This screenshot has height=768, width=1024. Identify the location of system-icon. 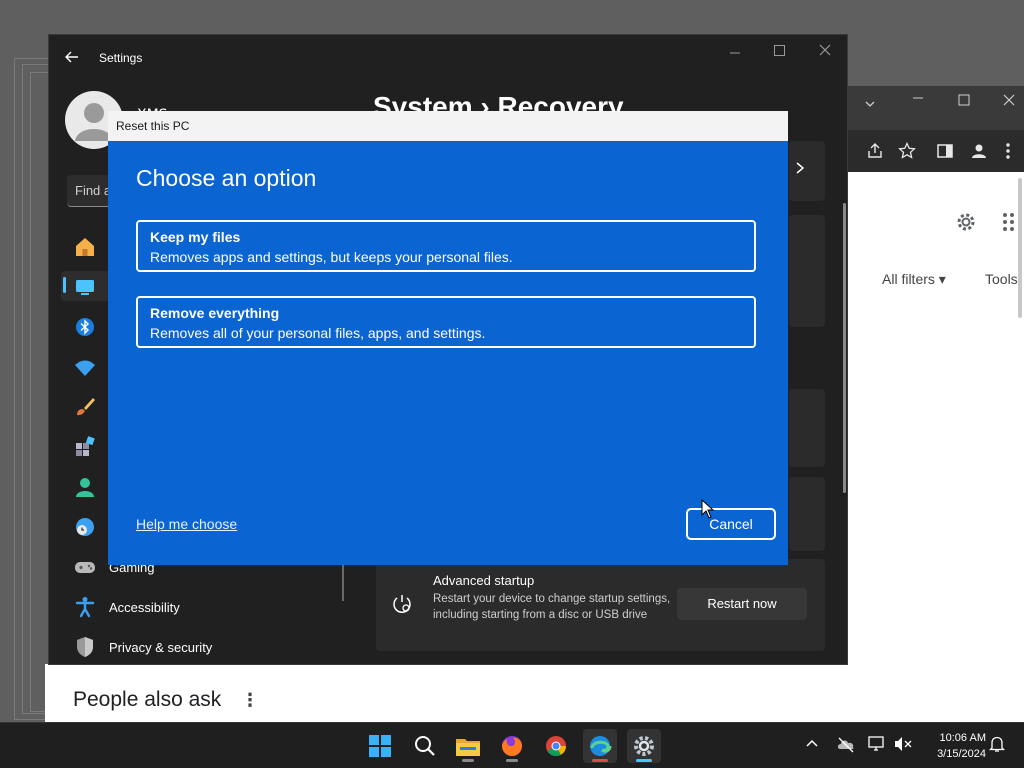
(85, 287).